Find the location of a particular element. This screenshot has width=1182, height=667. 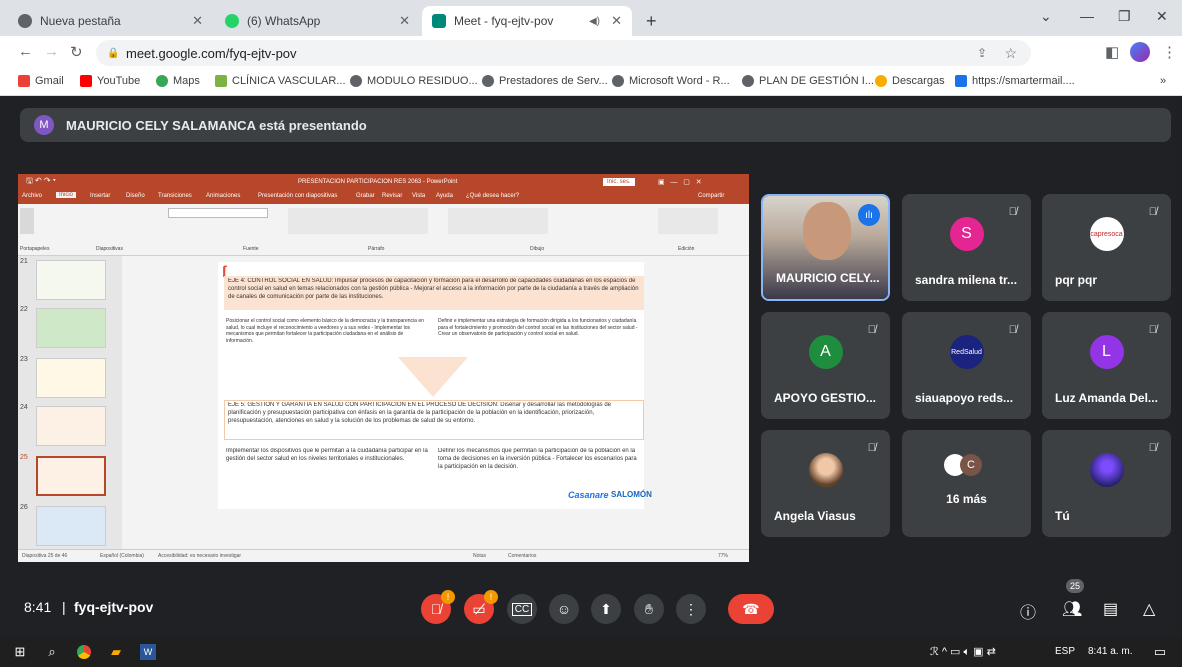

ppt-tab-revisar: Revisar is located at coordinates (392, 196).